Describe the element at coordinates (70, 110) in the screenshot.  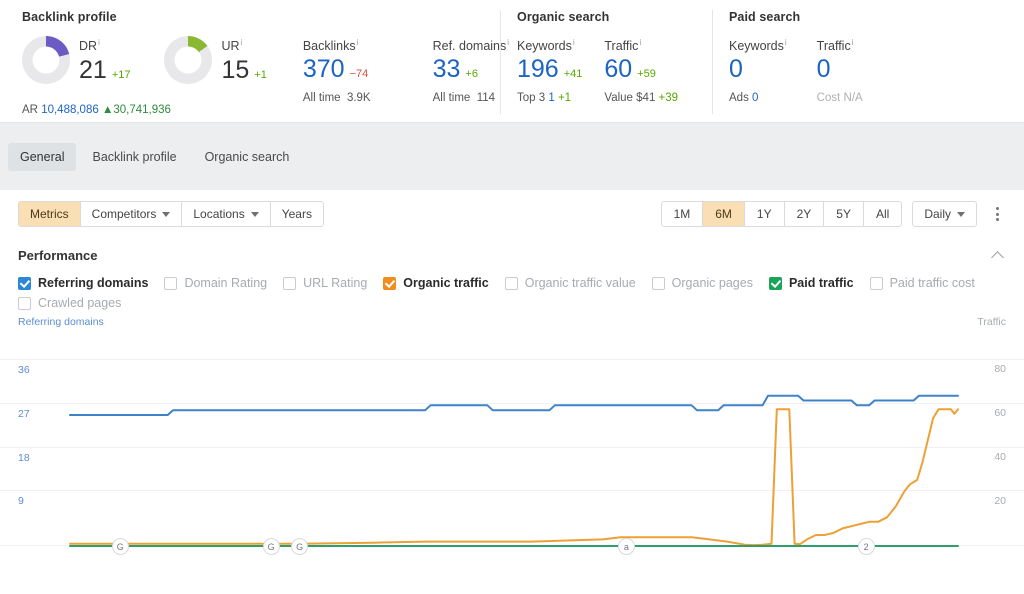
I see `ahrefs-rank-value: 10,488,086` at that location.